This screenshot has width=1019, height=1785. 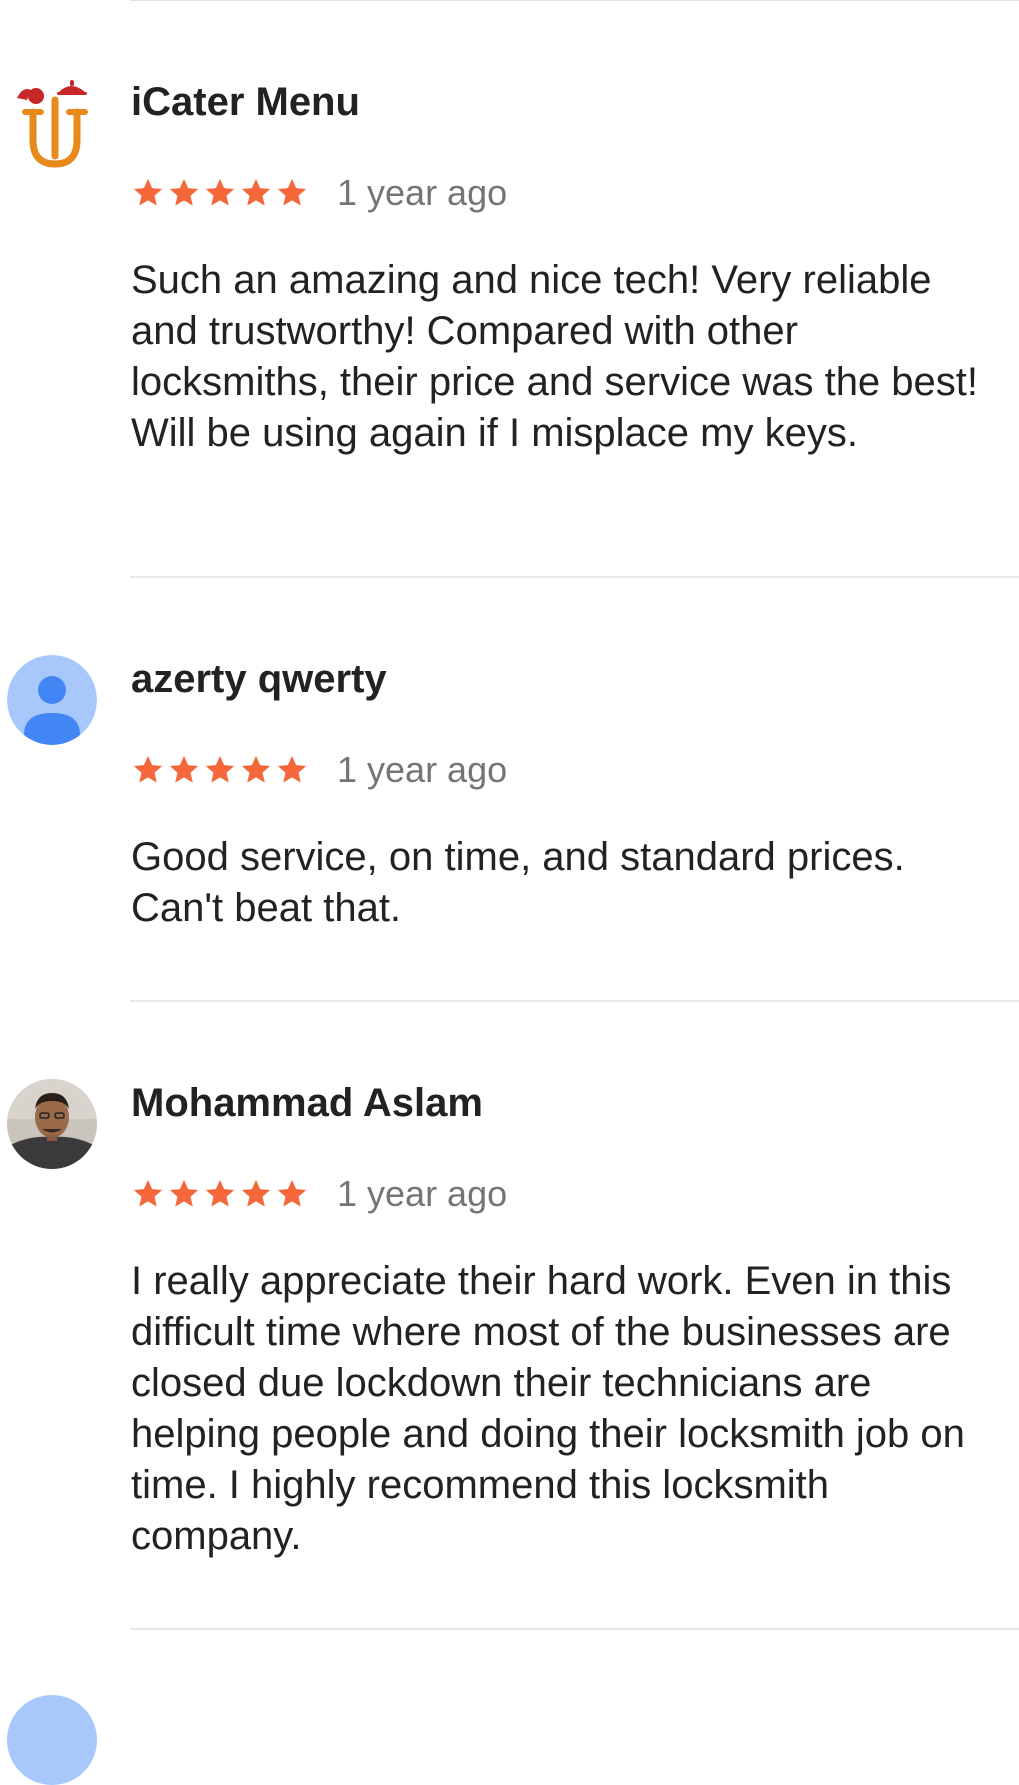 What do you see at coordinates (574, 1629) in the screenshot?
I see `review-divider` at bounding box center [574, 1629].